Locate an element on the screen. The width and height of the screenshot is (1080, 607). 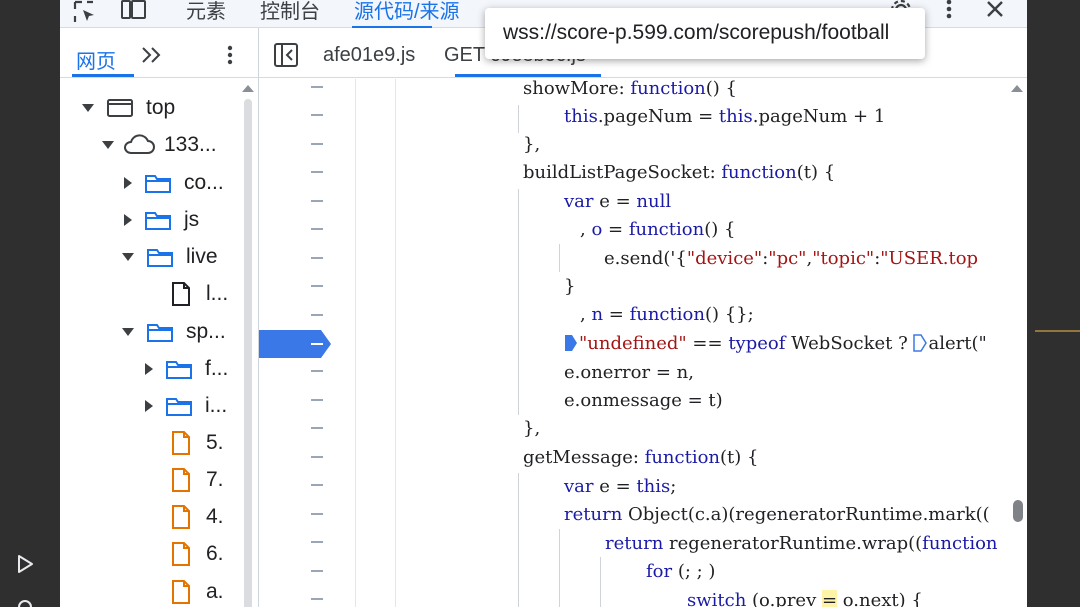
settings-icon is located at coordinates (25, 601).